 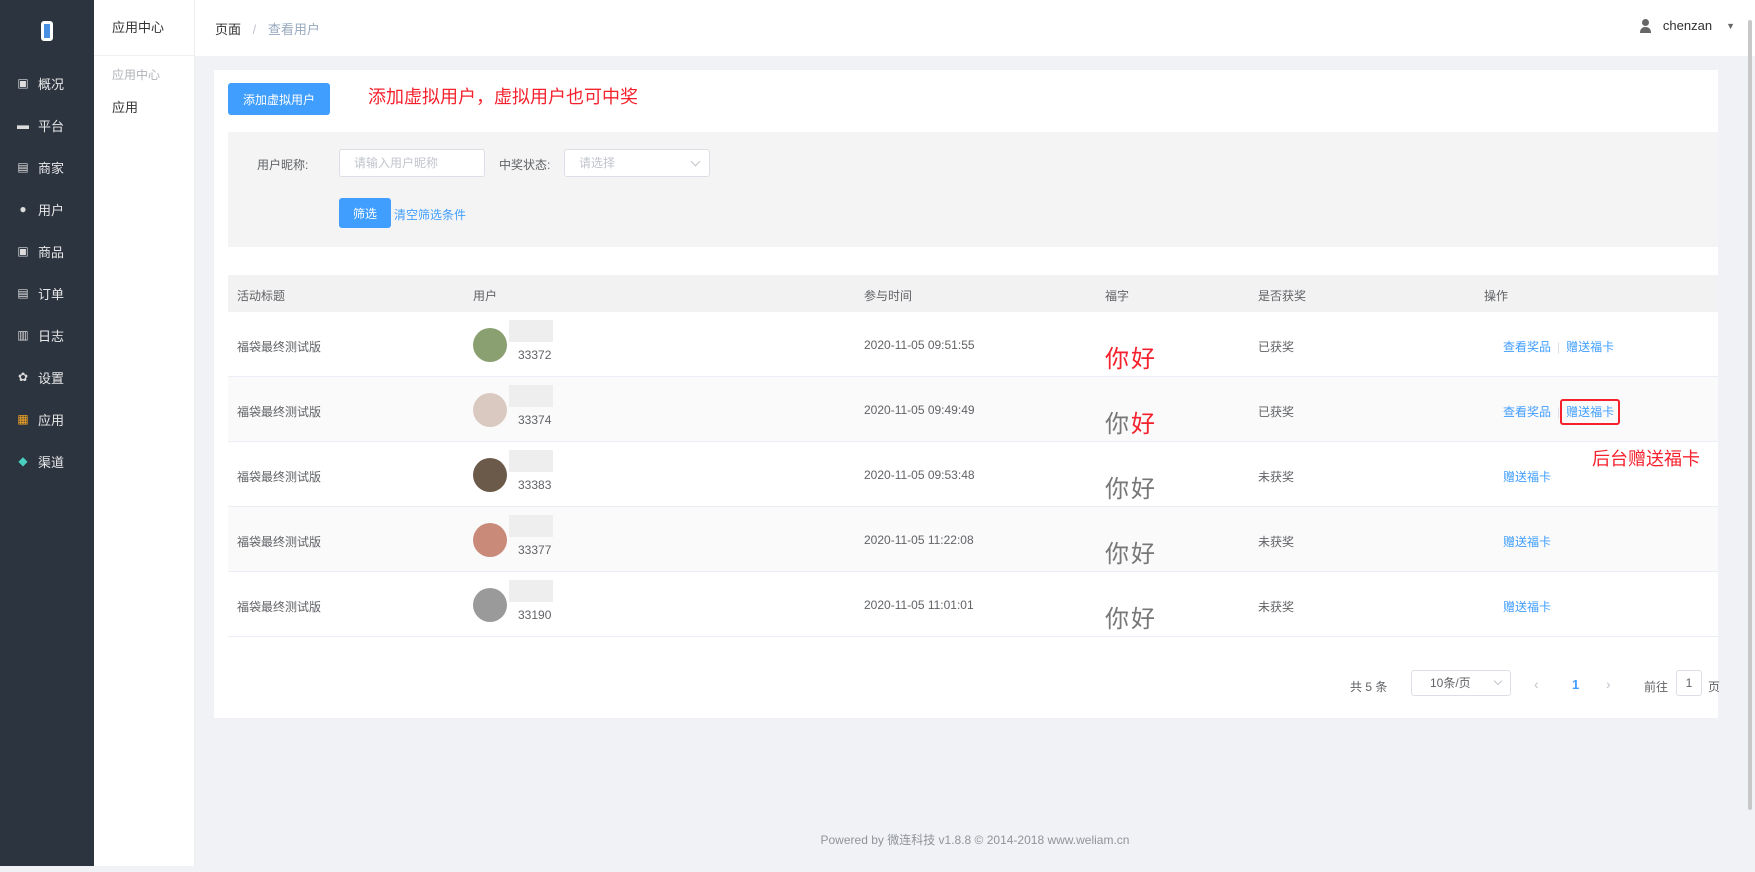 I want to click on sidebar-item-1: ▬ 平台, so click(x=47, y=125).